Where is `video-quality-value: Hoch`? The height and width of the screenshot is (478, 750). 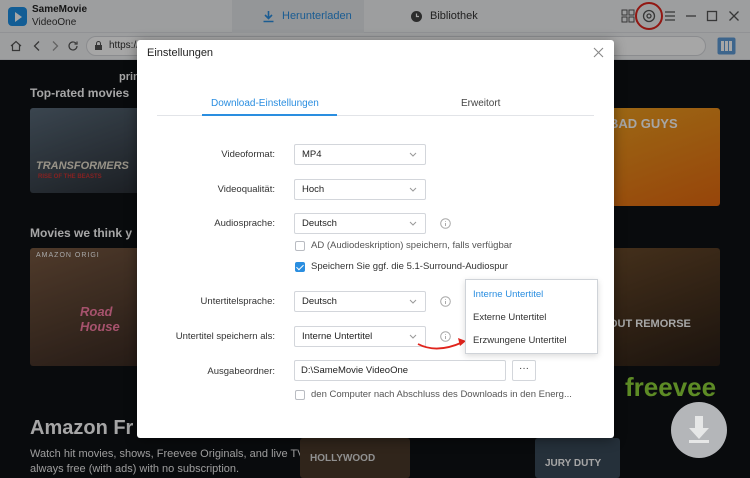
video-quality-value: Hoch is located at coordinates (313, 189).